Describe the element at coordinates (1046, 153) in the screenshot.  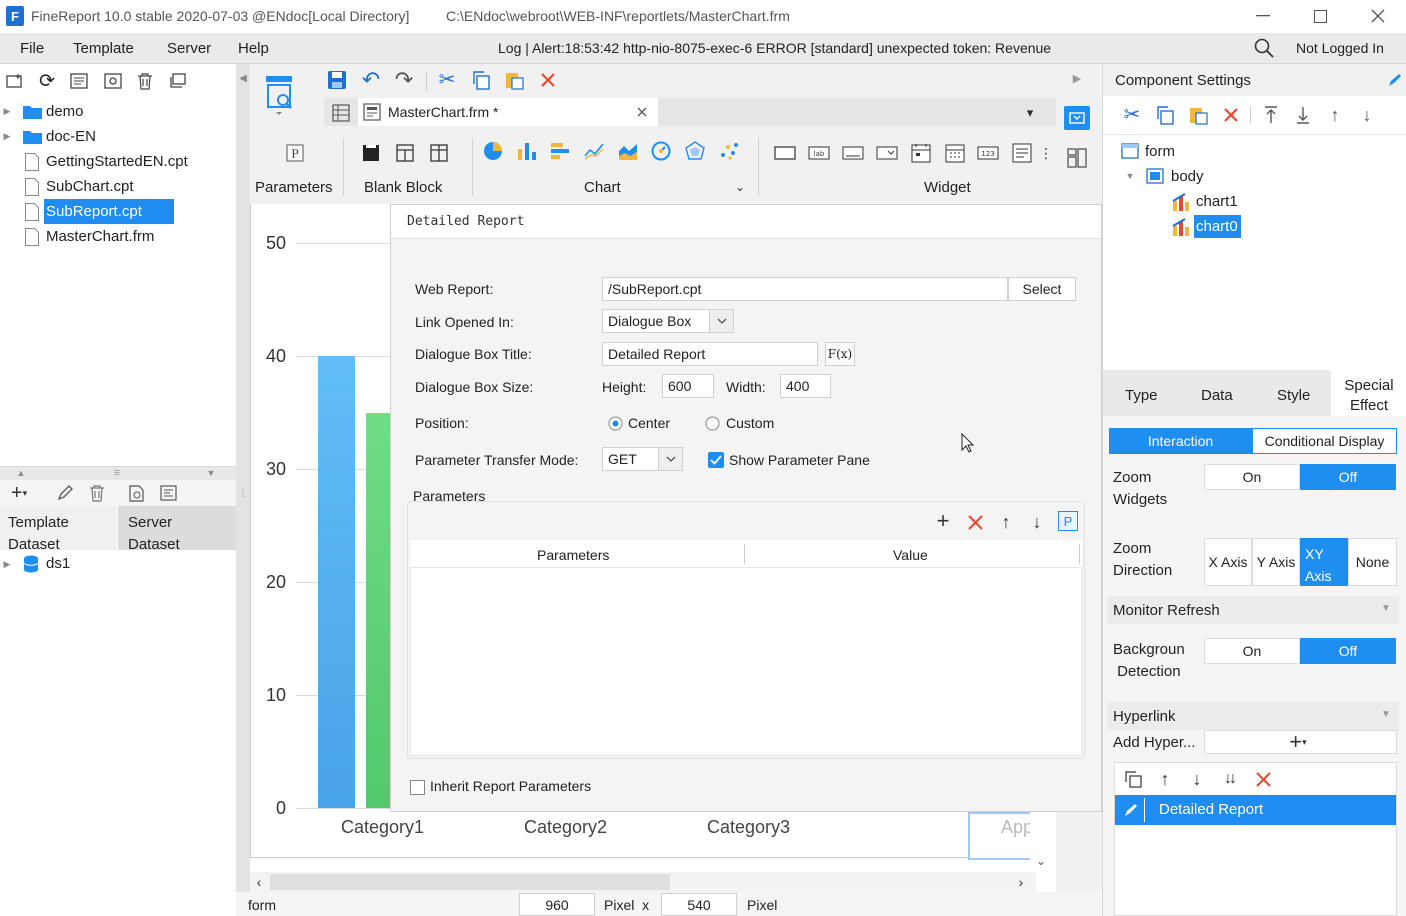
I see `more-widgets-icon: ⋮` at that location.